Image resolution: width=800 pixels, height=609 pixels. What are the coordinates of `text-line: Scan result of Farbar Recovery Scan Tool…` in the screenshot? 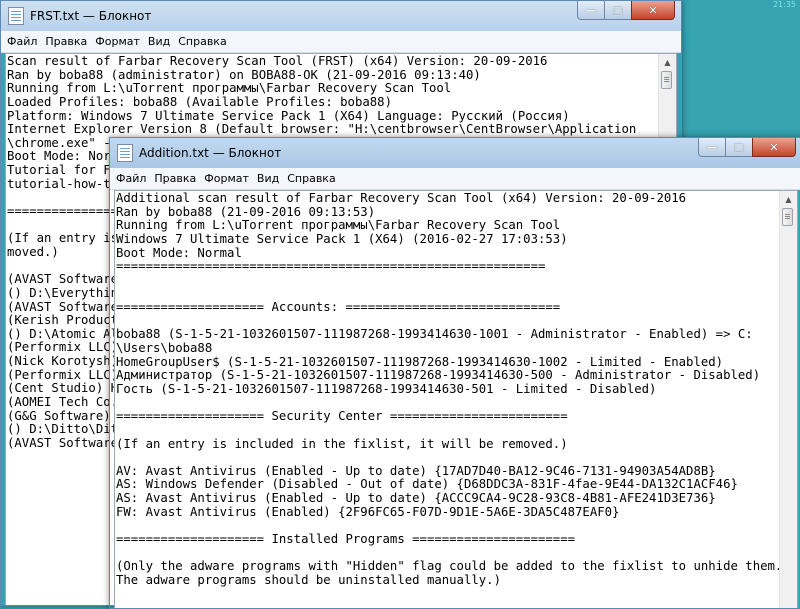 It's located at (277, 61).